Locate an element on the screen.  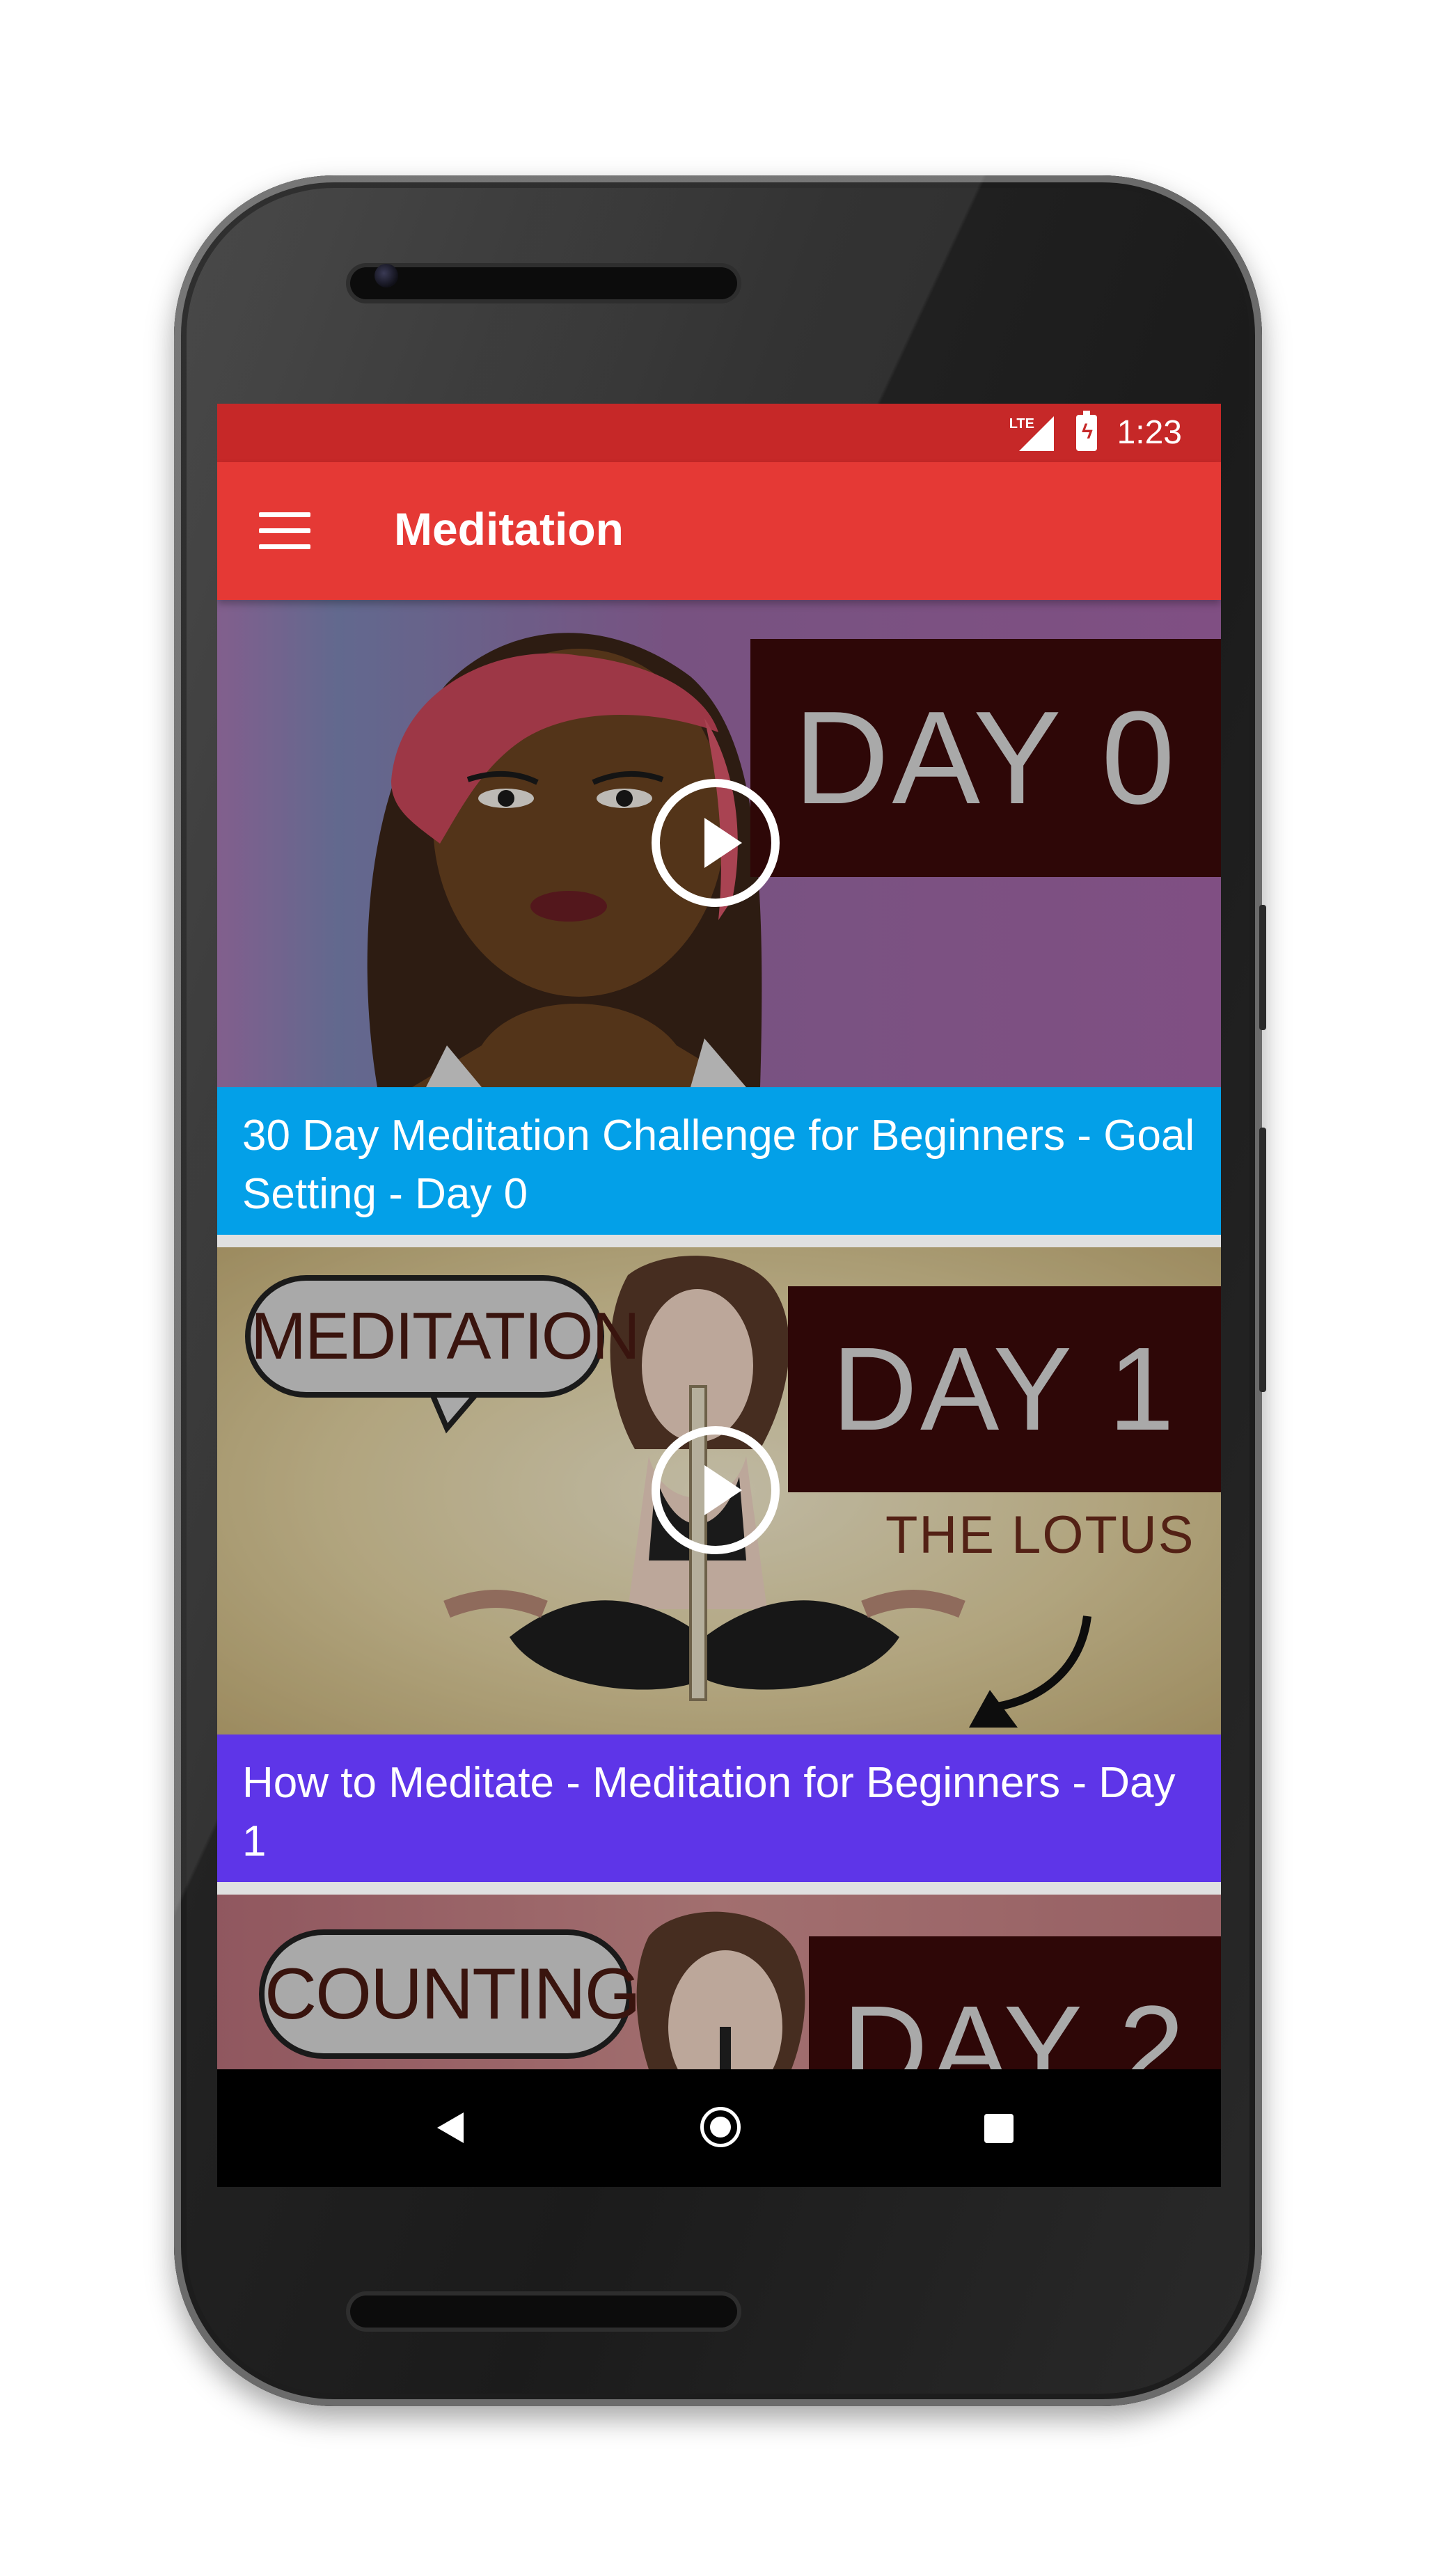
recents-square-icon is located at coordinates (999, 2128).